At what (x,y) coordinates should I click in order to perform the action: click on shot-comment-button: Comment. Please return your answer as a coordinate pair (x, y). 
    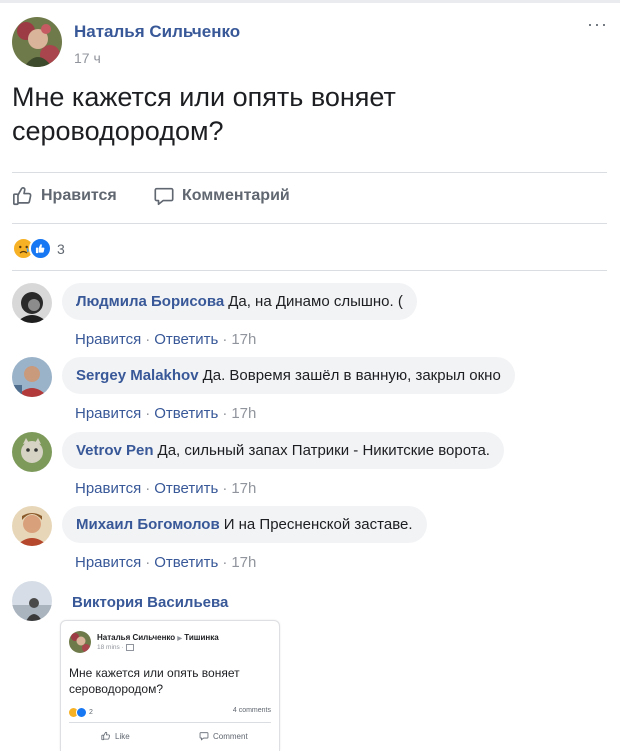
    Looking at the image, I should click on (223, 736).